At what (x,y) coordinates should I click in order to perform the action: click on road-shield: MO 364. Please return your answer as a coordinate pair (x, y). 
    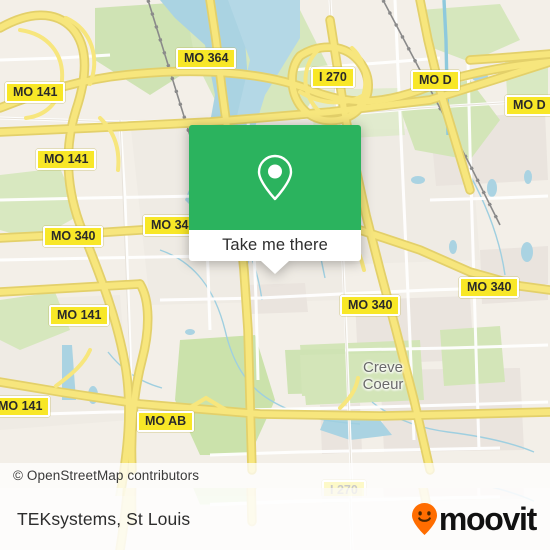
    Looking at the image, I should click on (206, 58).